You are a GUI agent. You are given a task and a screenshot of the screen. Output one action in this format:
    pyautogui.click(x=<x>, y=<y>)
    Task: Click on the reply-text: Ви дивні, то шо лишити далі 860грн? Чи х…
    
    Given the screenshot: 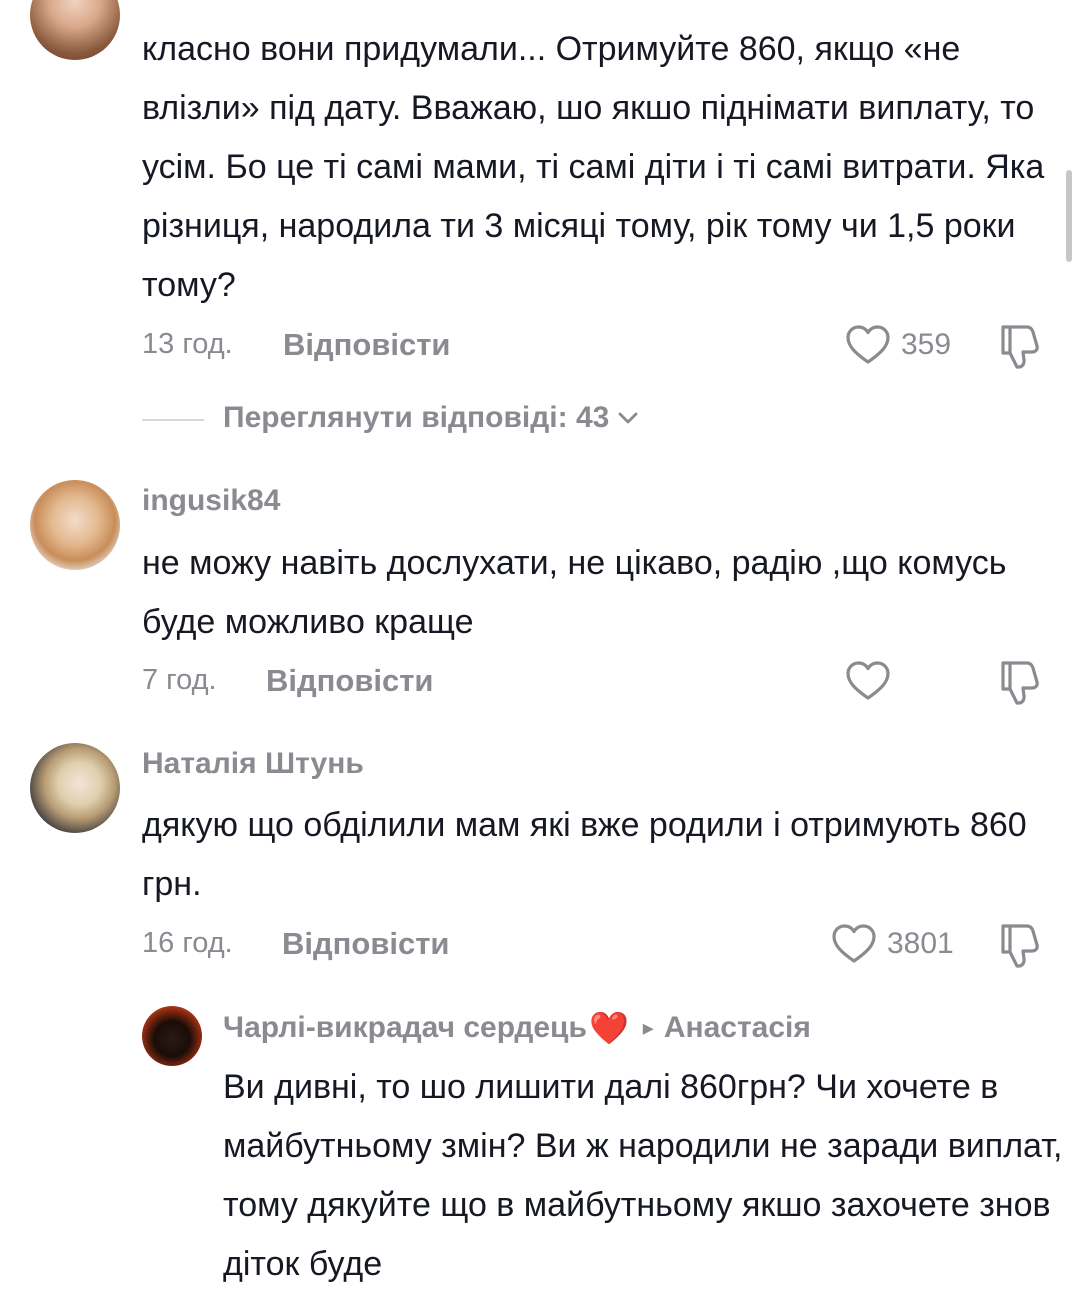 What is the action you would take?
    pyautogui.click(x=643, y=1175)
    